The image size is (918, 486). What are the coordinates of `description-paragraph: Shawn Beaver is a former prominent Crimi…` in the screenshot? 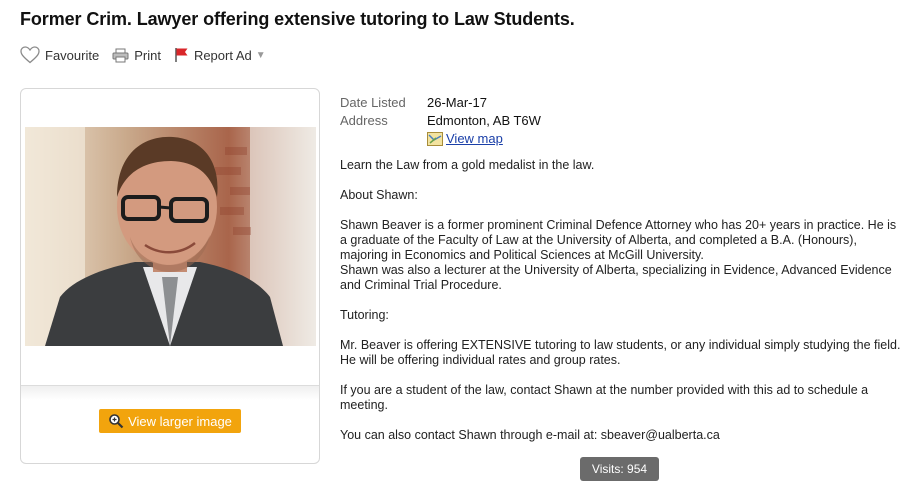 It's located at (622, 255).